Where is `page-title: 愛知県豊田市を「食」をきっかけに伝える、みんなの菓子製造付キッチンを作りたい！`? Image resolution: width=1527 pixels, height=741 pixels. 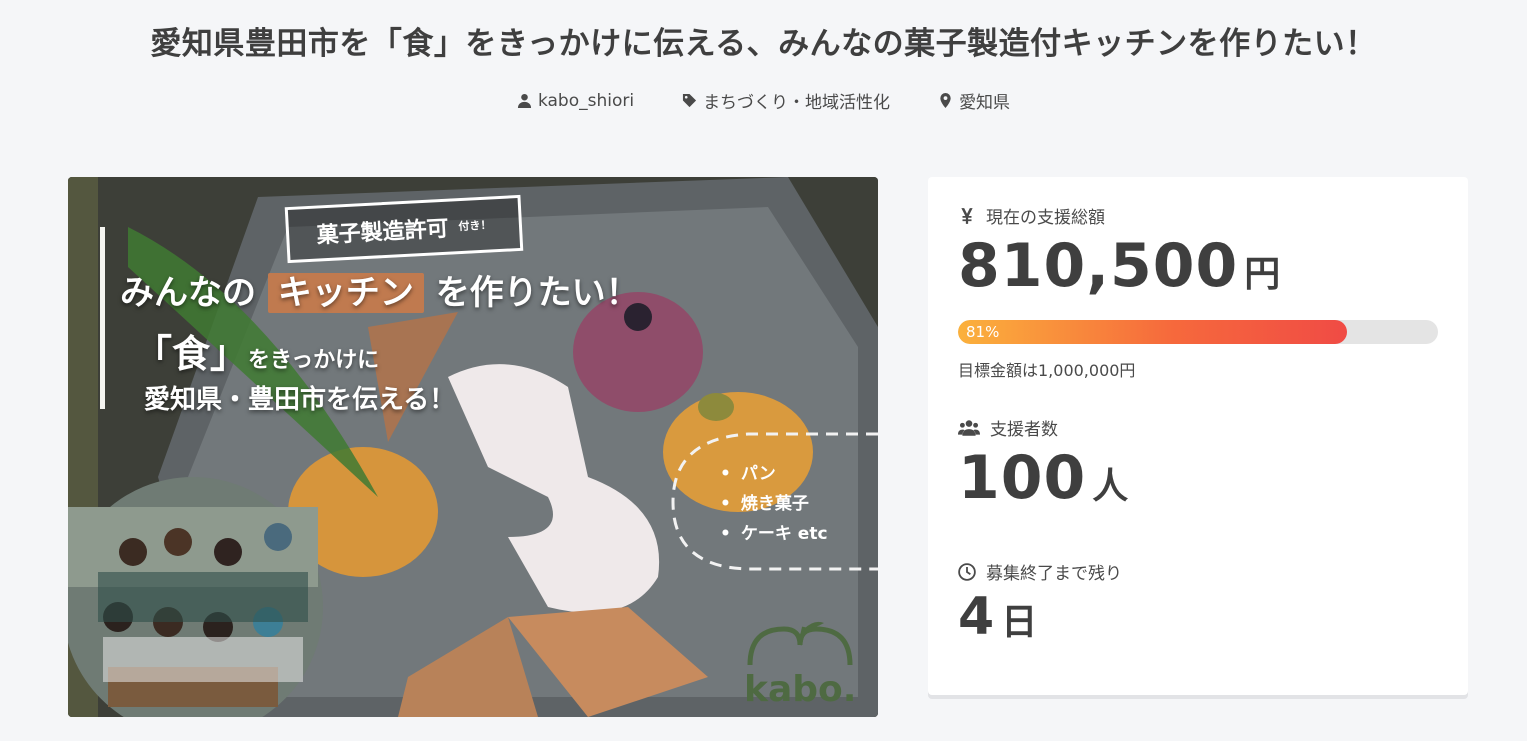 page-title: 愛知県豊田市を「食」をきっかけに伝える、みんなの菓子製造付キッチンを作りたい！ is located at coordinates (763, 44).